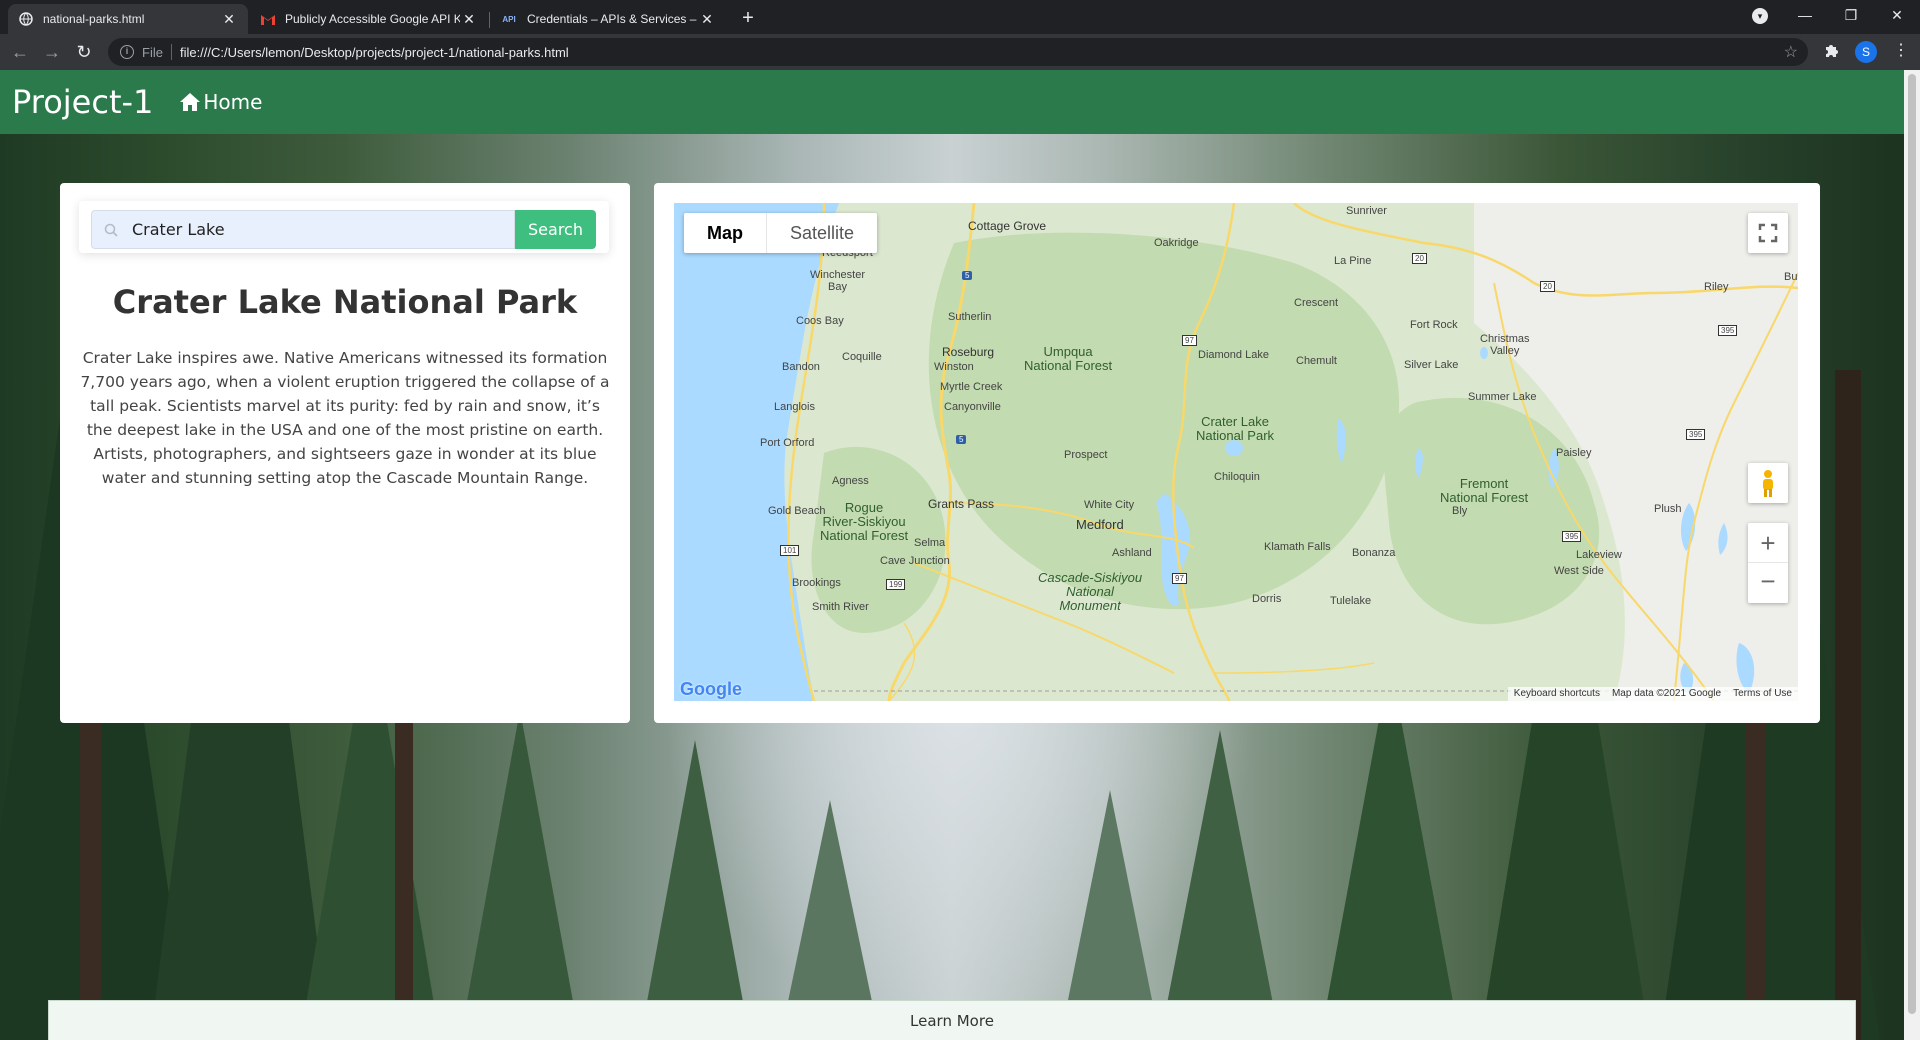 This screenshot has height=1040, width=1920. What do you see at coordinates (862, 357) in the screenshot?
I see `map-label-coquille: Coquille` at bounding box center [862, 357].